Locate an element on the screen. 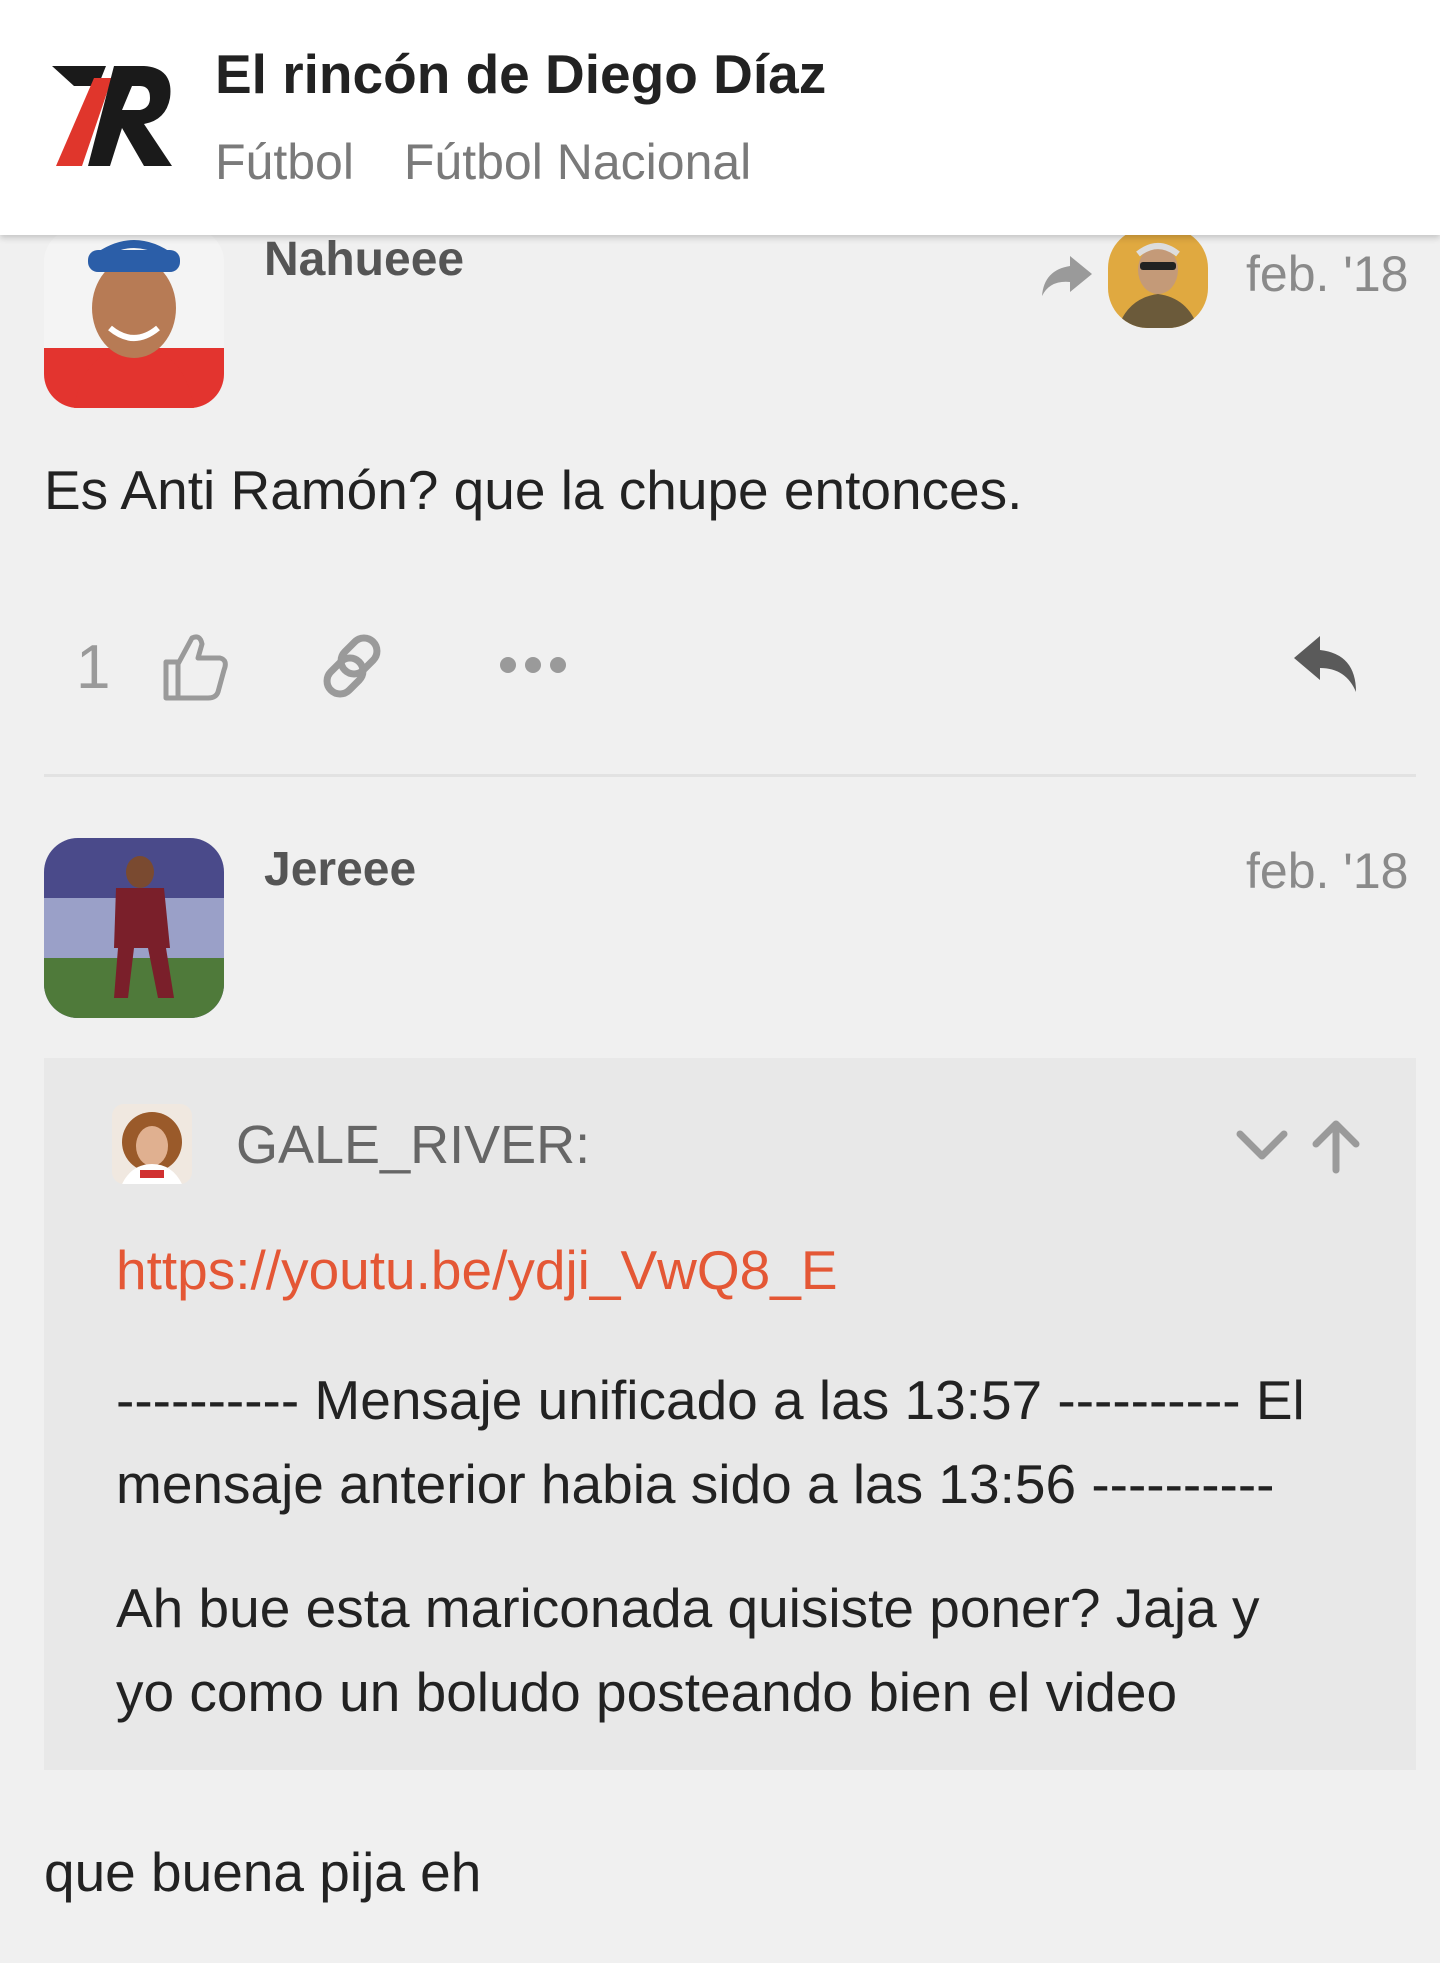 The image size is (1440, 1963). quote-author: GALE_RIVER: is located at coordinates (413, 1145).